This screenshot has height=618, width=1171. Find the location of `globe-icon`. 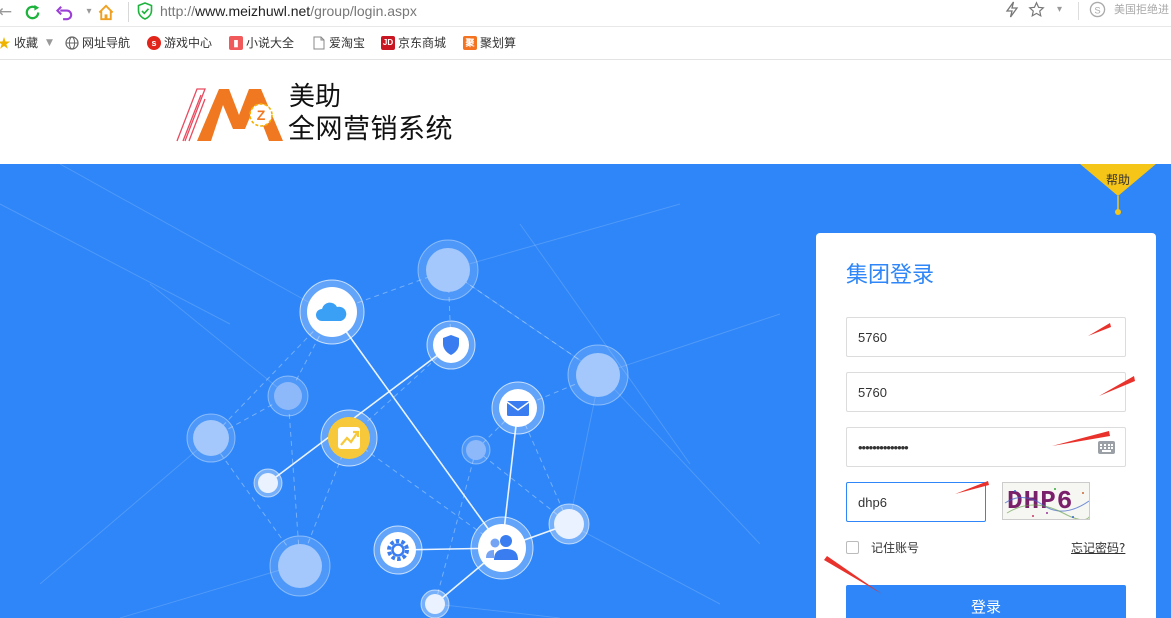

globe-icon is located at coordinates (72, 43).